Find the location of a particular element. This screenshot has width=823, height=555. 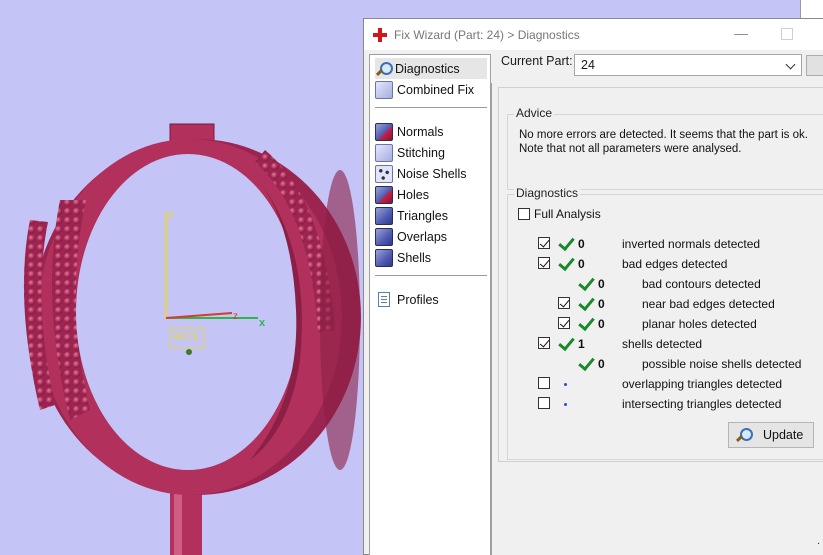

nav-label: Combined Fix is located at coordinates (436, 89).